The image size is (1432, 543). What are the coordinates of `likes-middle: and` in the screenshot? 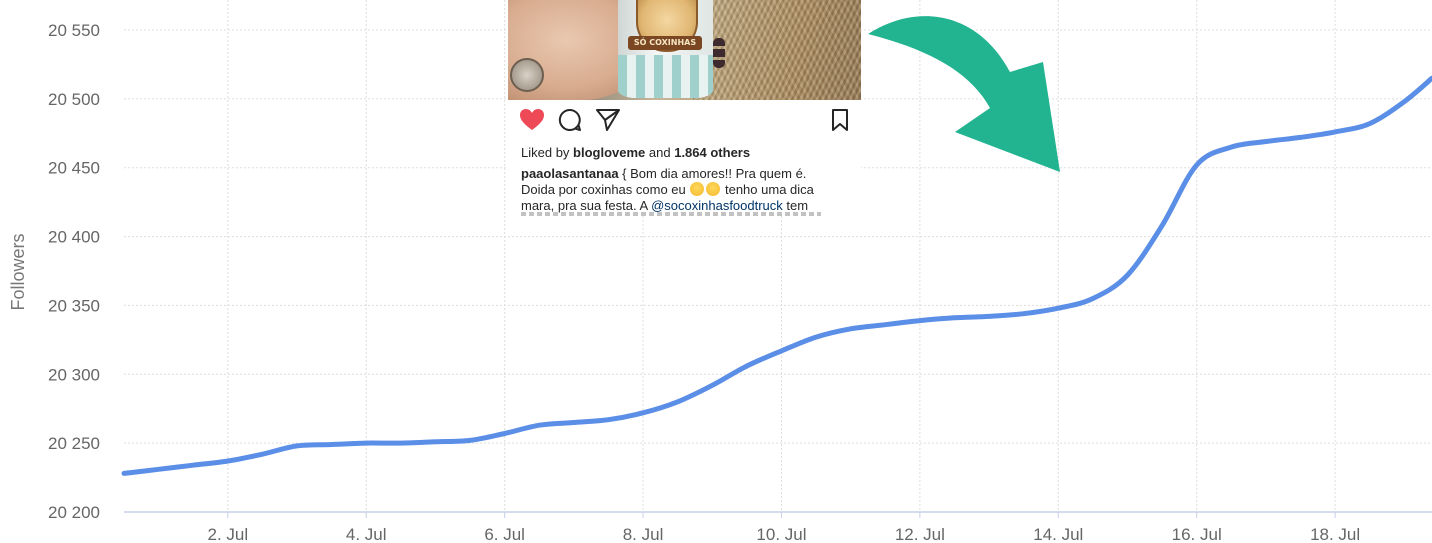 It's located at (660, 152).